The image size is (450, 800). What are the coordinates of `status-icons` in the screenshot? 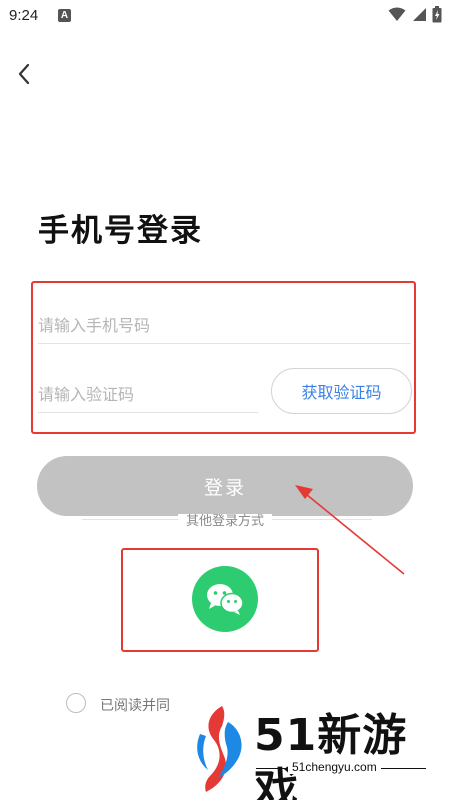 It's located at (415, 14).